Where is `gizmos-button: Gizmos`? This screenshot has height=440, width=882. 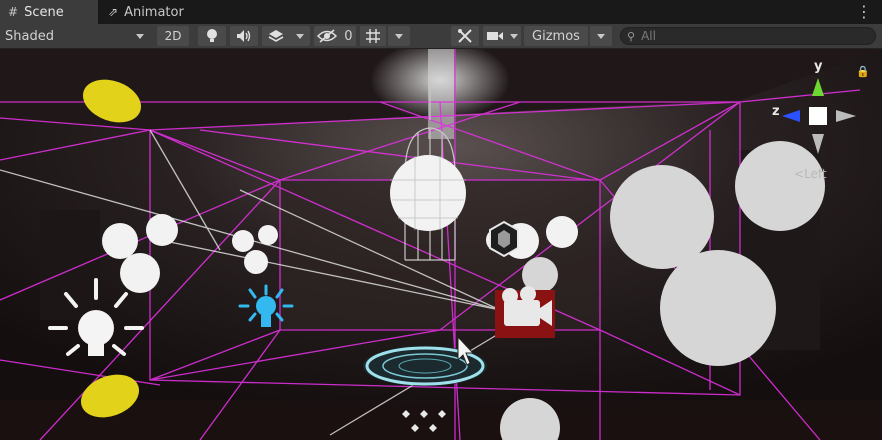 gizmos-button: Gizmos is located at coordinates (556, 36).